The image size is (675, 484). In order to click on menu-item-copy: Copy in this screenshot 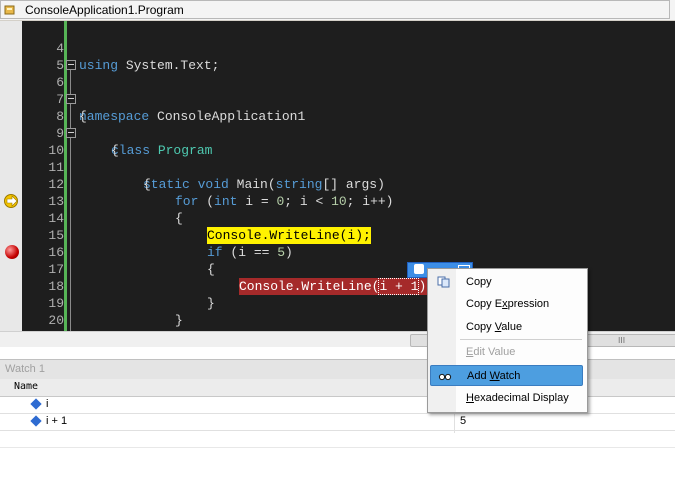, I will do `click(506, 282)`.